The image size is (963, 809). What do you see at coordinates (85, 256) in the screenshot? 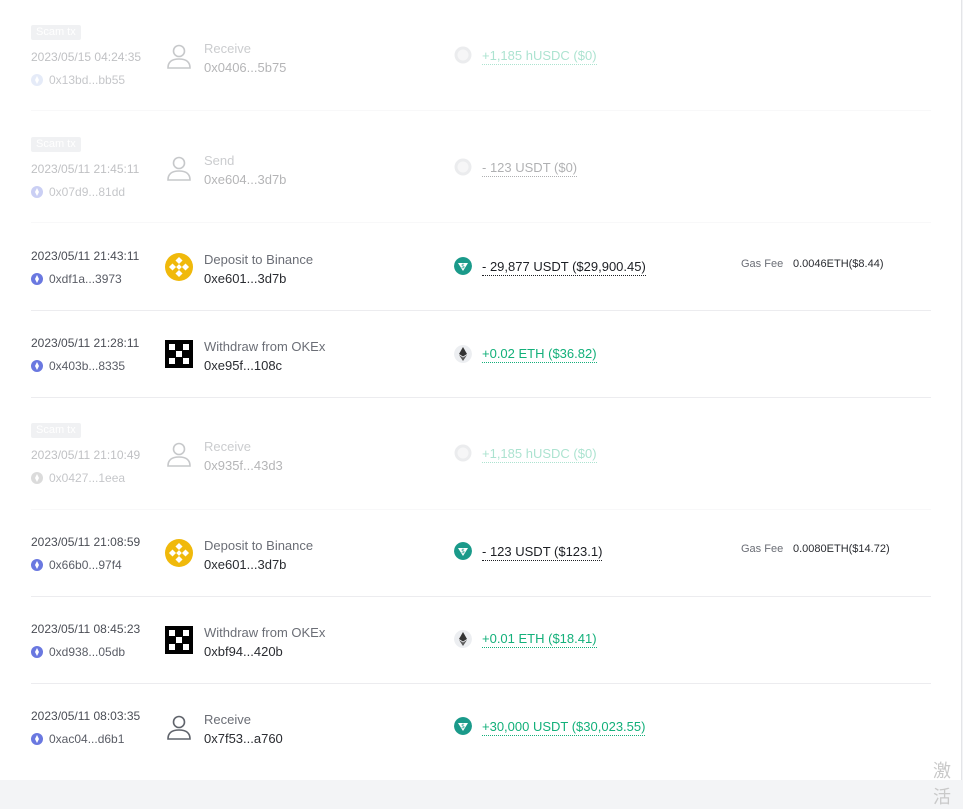
I see `tx-time: 2023/05/11 21:43:11` at bounding box center [85, 256].